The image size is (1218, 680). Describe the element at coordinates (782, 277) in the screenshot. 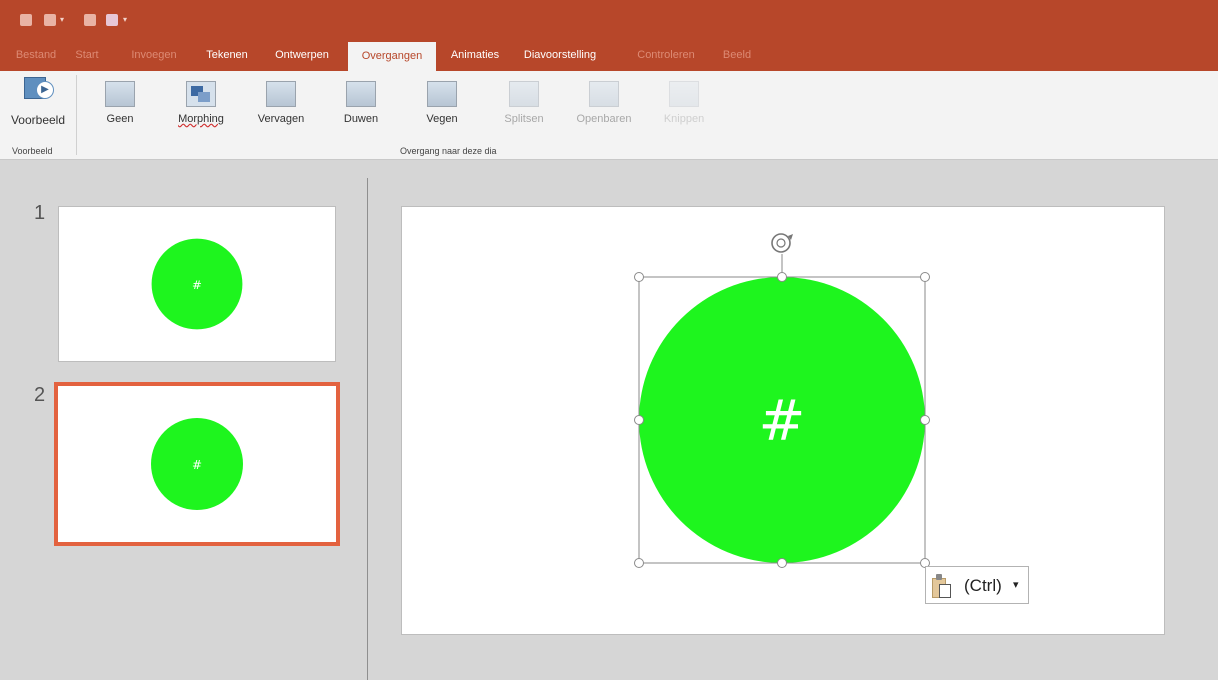

I see `resize-handle-top` at that location.